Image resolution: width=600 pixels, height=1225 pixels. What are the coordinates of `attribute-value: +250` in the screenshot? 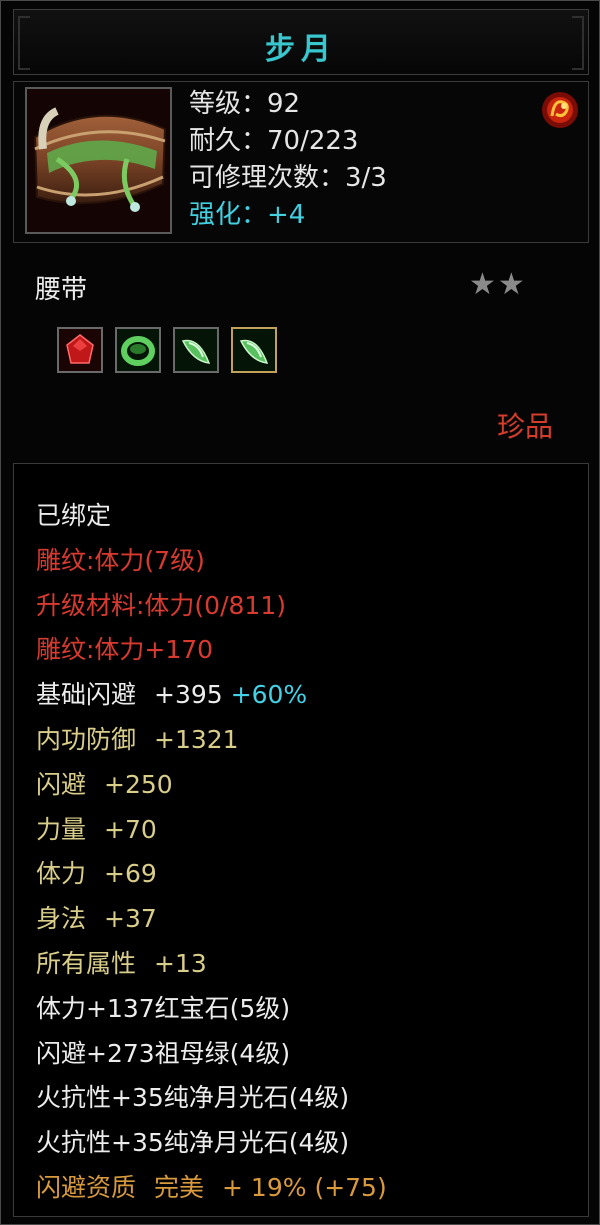 It's located at (138, 784).